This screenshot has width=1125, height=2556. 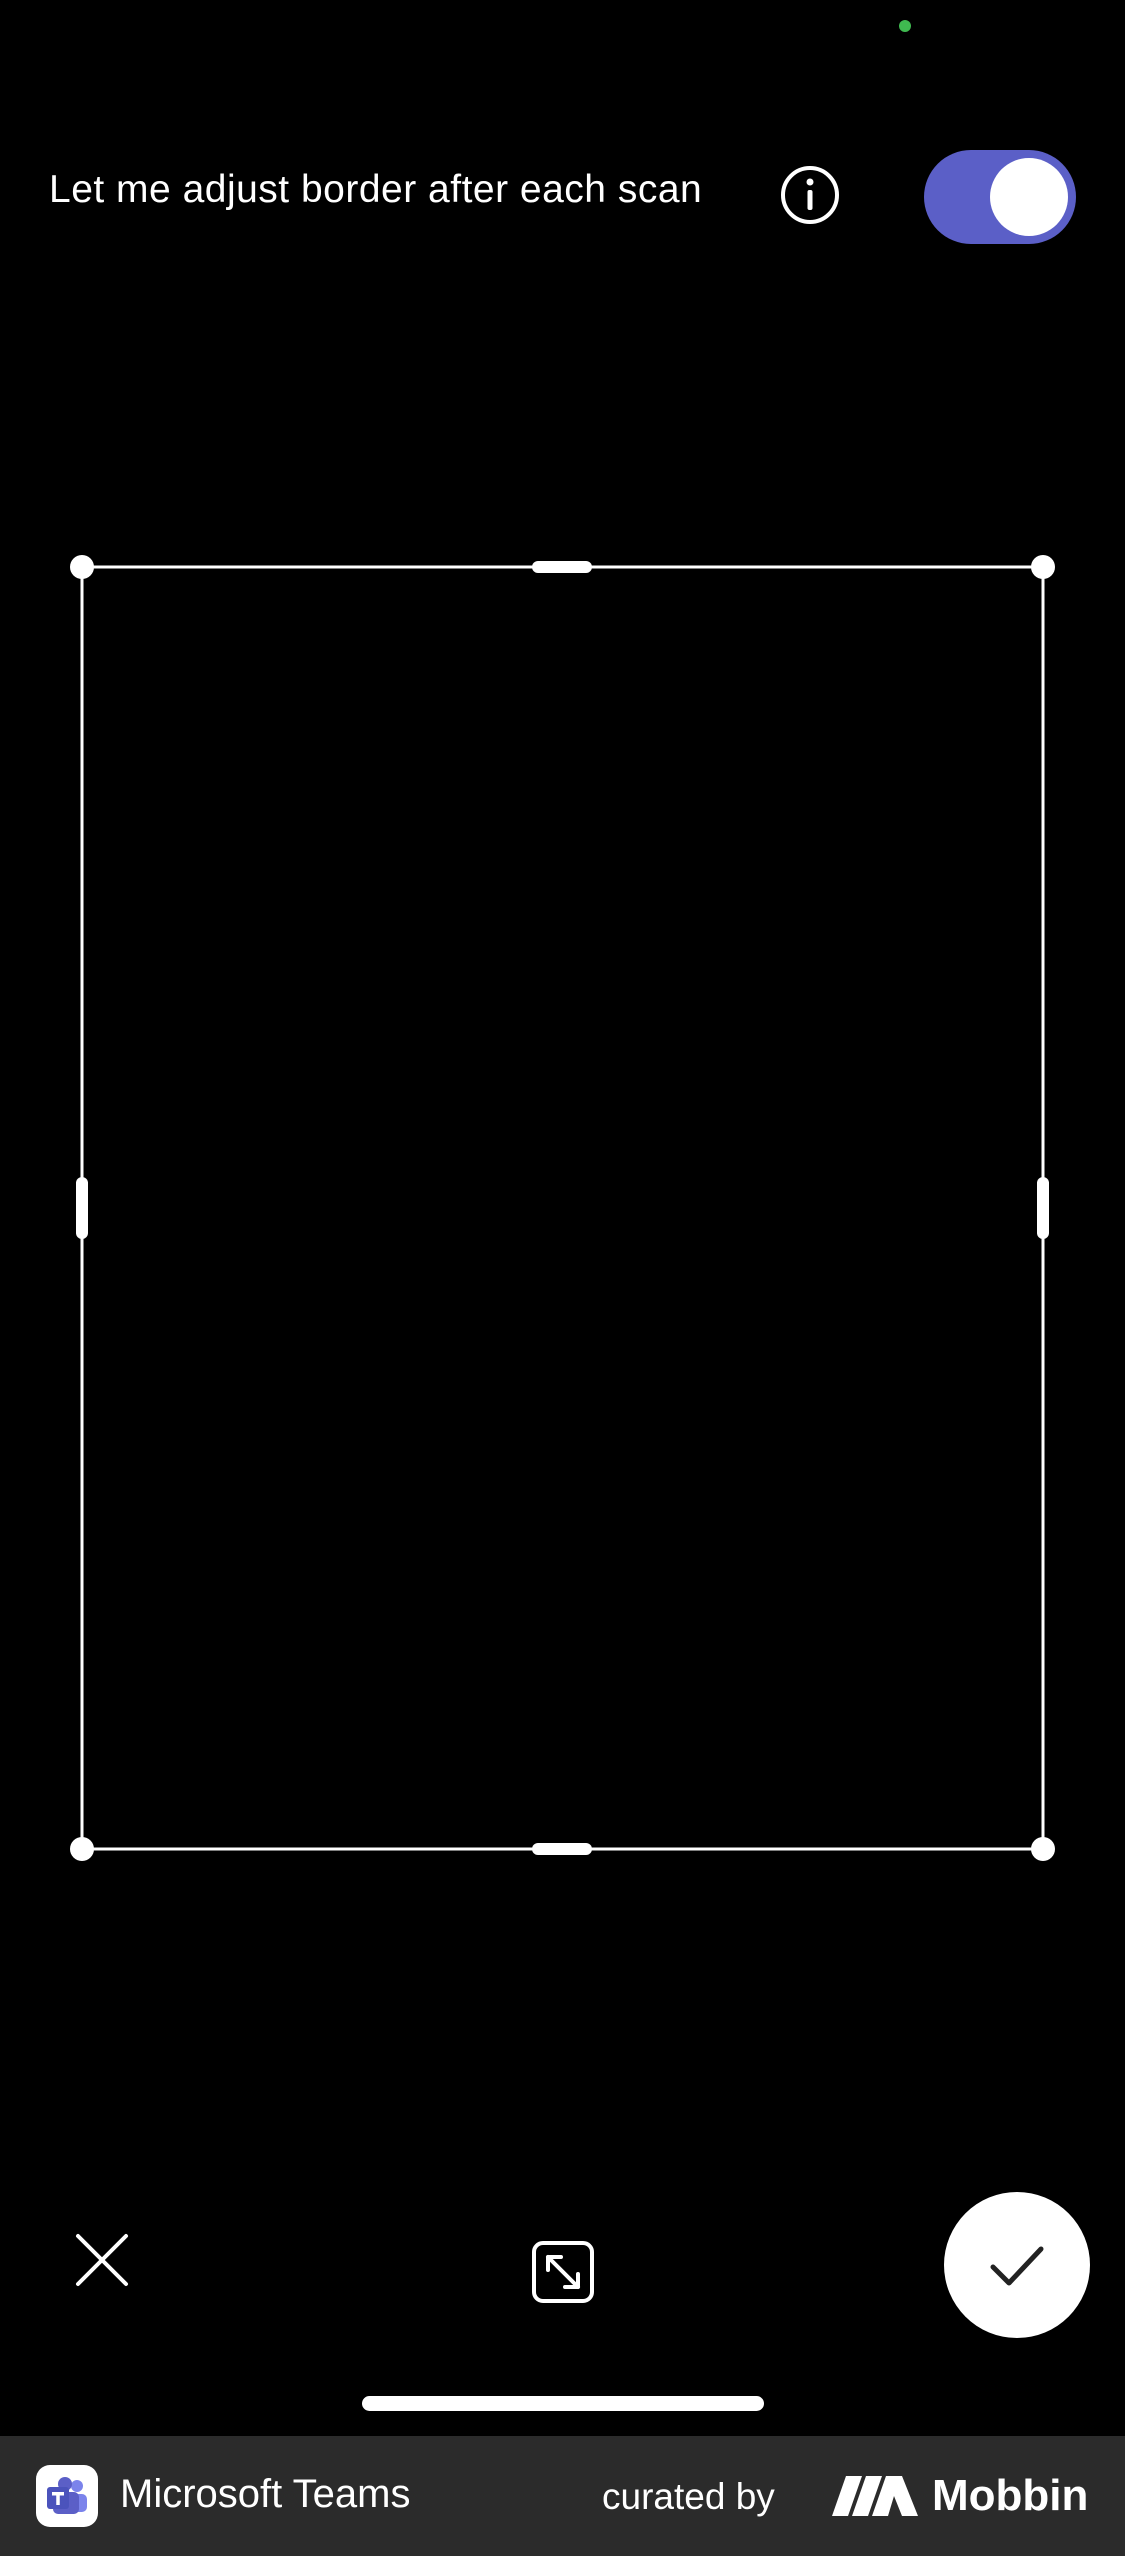 What do you see at coordinates (67, 2496) in the screenshot?
I see `teams-app-icon` at bounding box center [67, 2496].